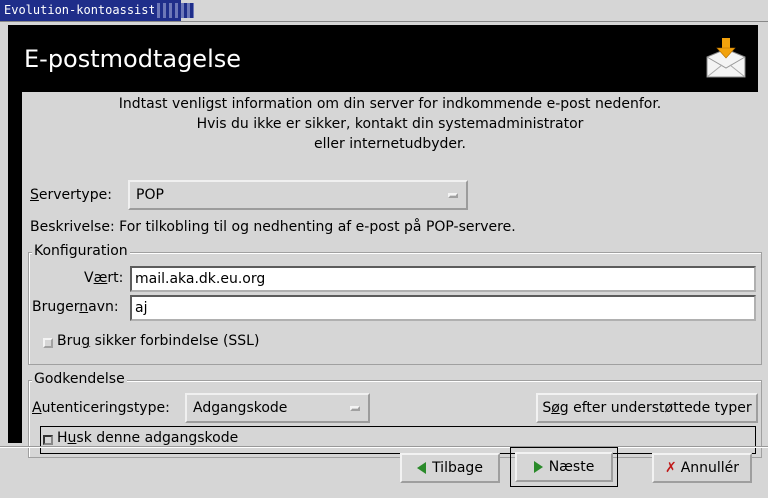  I want to click on auth-type-value: Adgangskode, so click(240, 408).